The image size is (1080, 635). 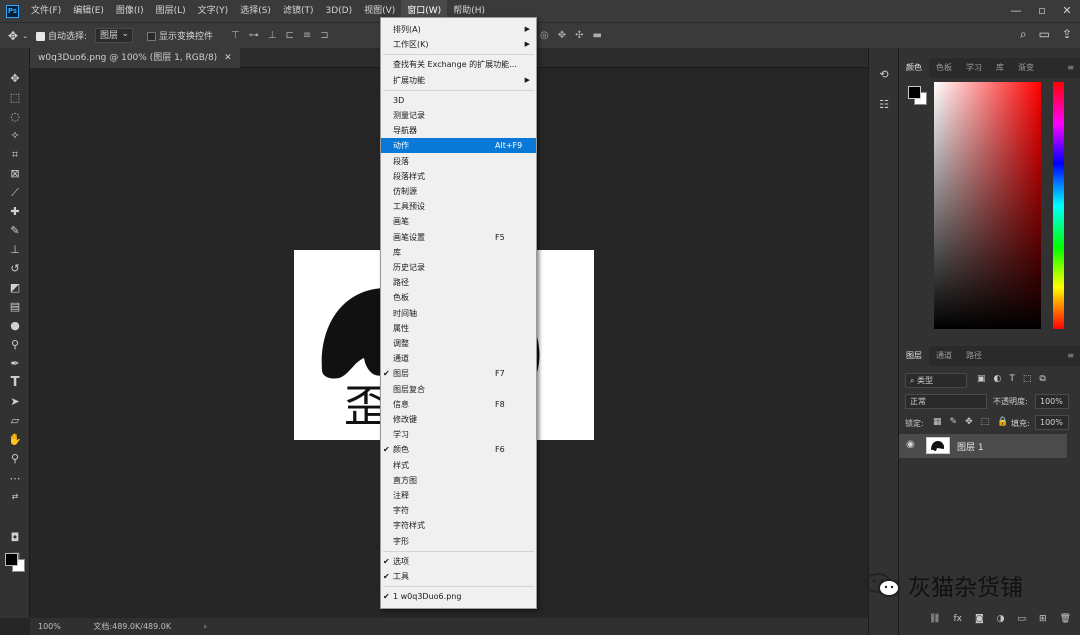 What do you see at coordinates (298, 11) in the screenshot?
I see `menu-filter: 滤镜(T)` at bounding box center [298, 11].